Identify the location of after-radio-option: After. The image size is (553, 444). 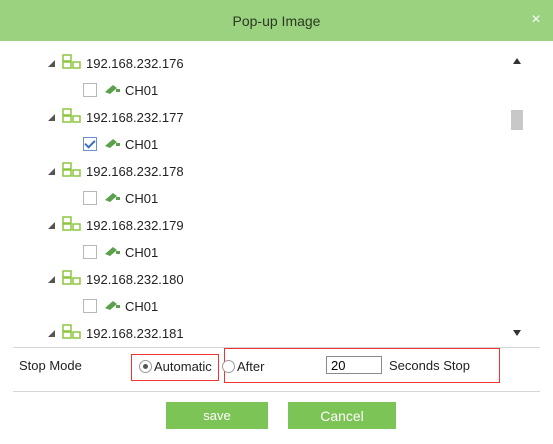
(243, 366).